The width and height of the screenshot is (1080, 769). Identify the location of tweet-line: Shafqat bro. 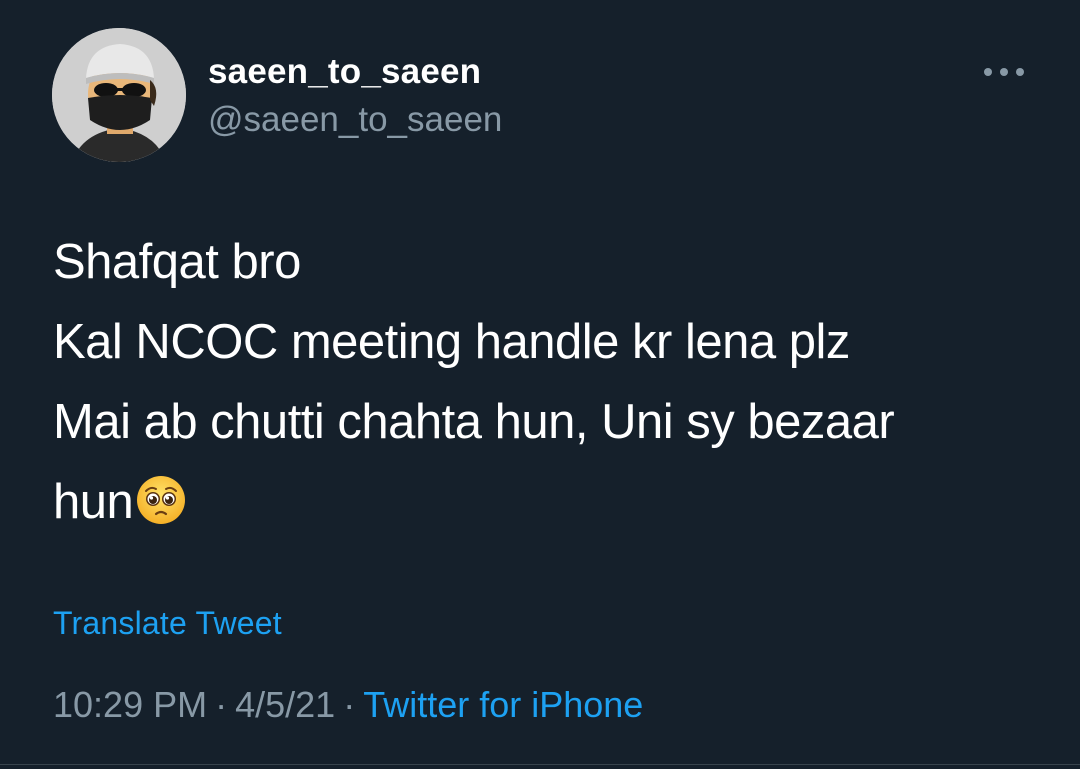
(177, 262).